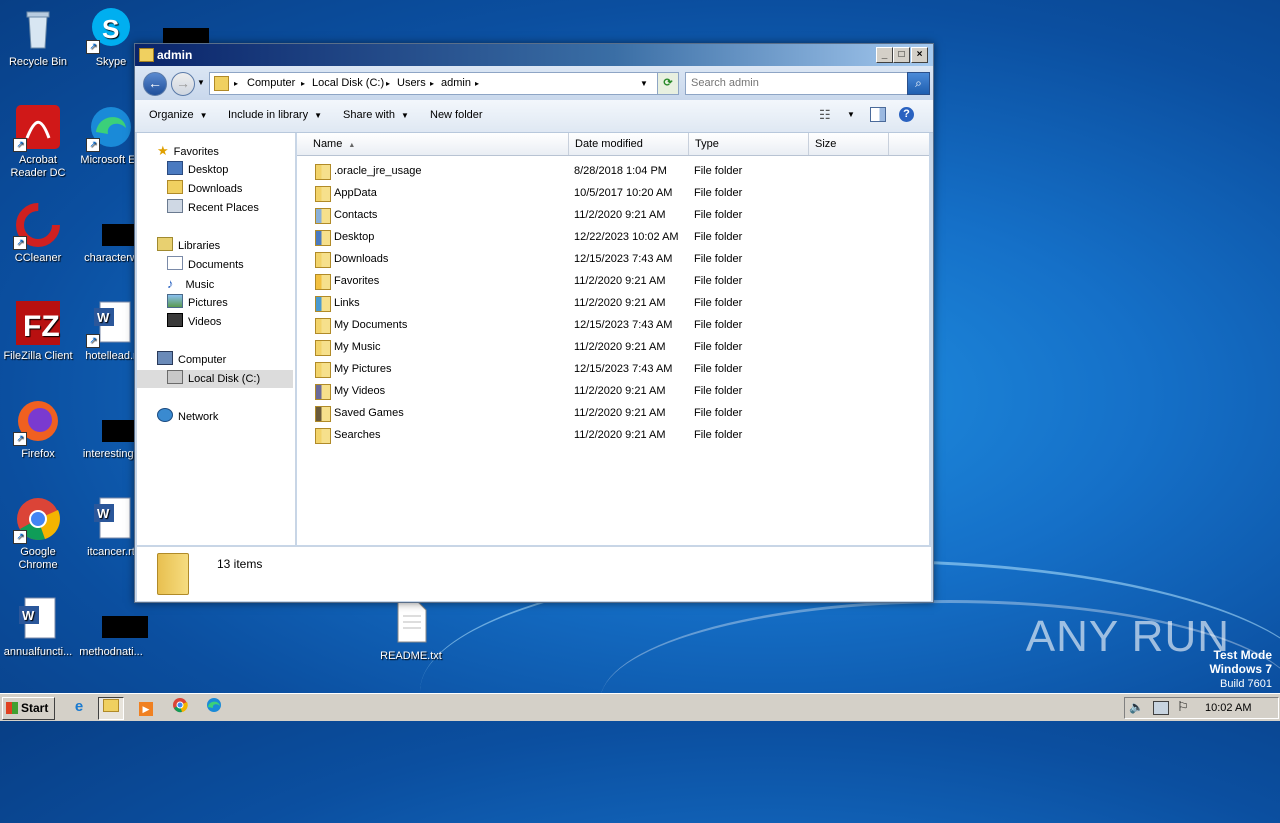  I want to click on file-name: Searches, so click(357, 435).